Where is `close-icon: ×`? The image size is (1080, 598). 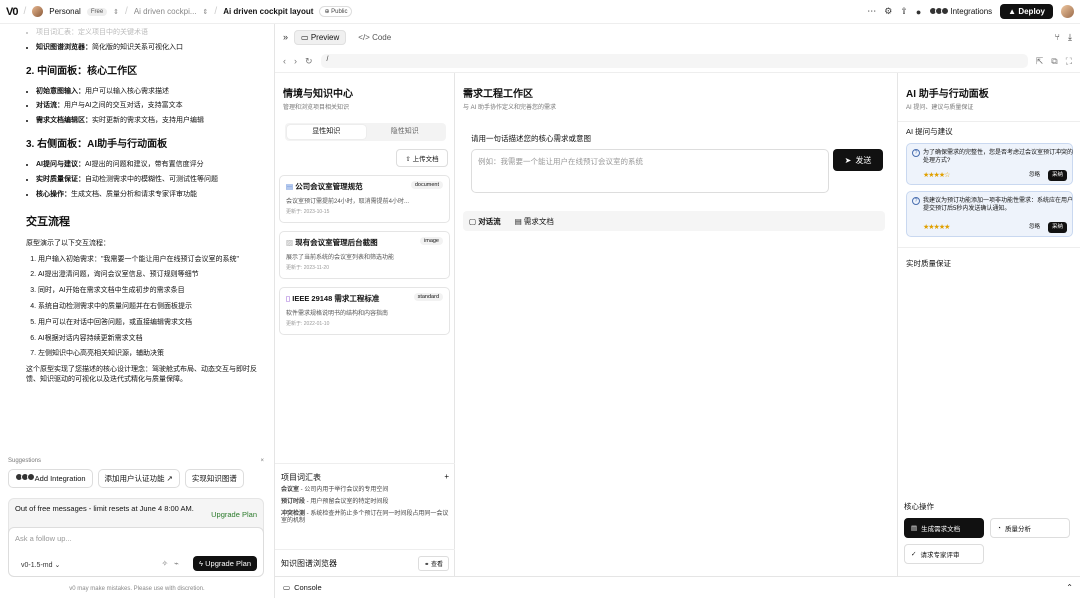 close-icon: × is located at coordinates (262, 461).